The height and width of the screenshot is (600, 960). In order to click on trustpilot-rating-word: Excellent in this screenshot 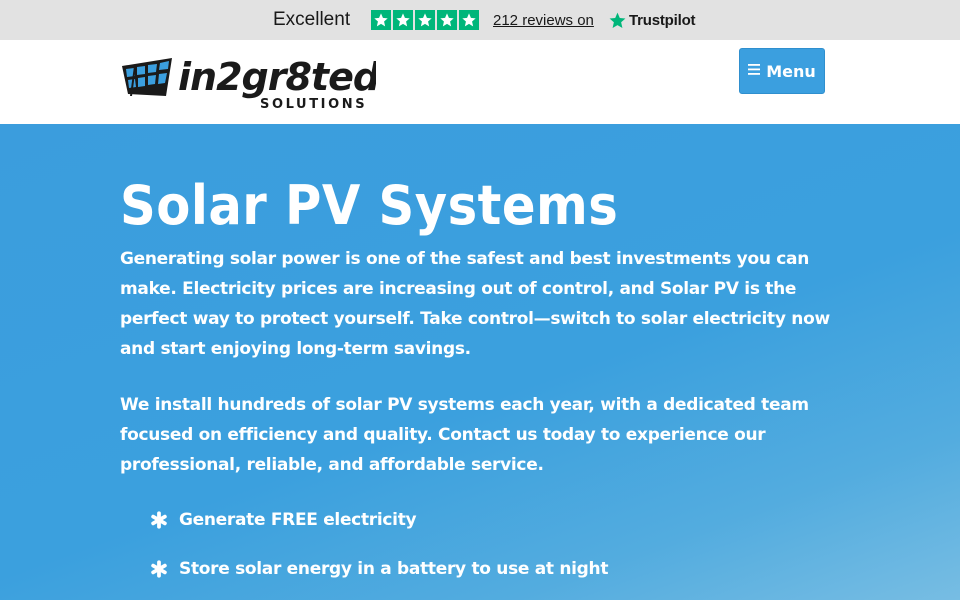, I will do `click(312, 19)`.